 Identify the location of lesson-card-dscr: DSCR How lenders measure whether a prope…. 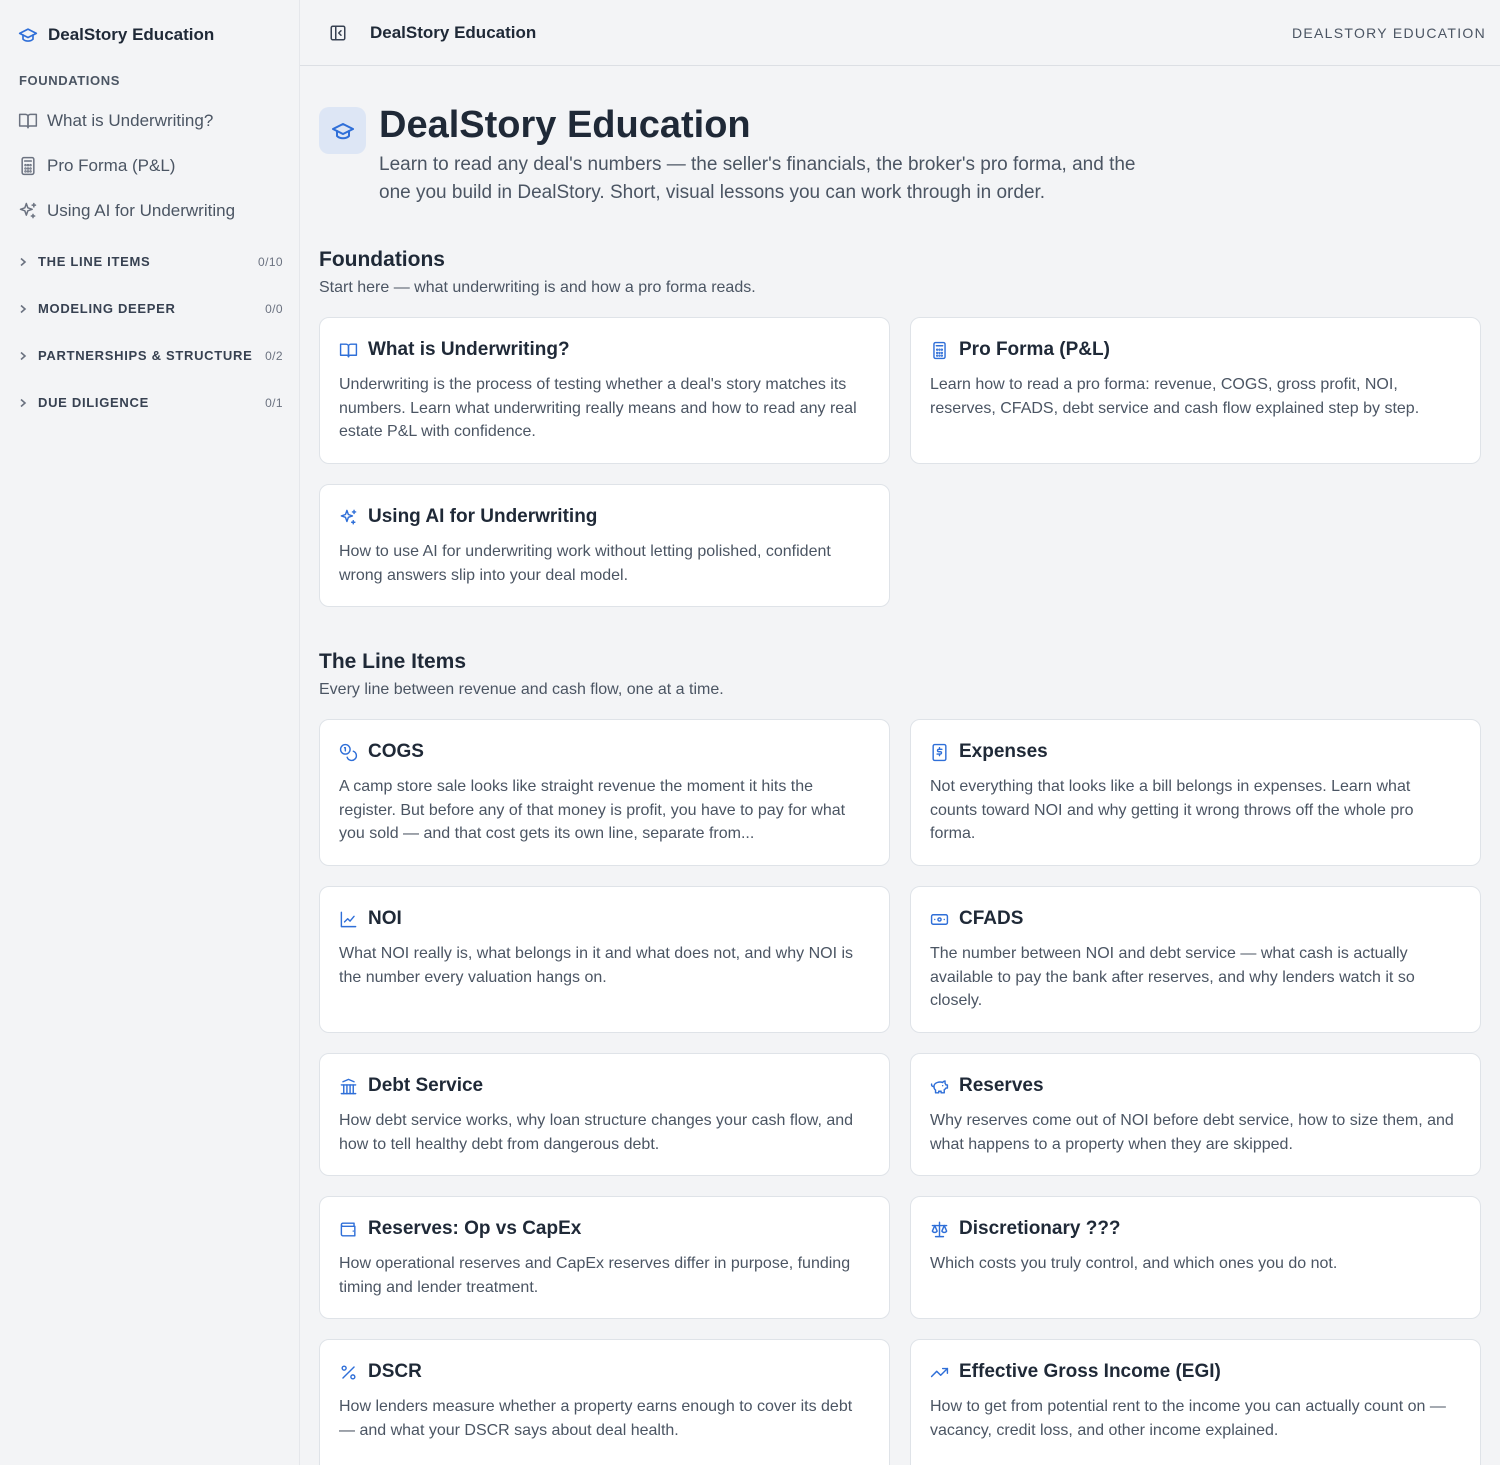
(604, 1402).